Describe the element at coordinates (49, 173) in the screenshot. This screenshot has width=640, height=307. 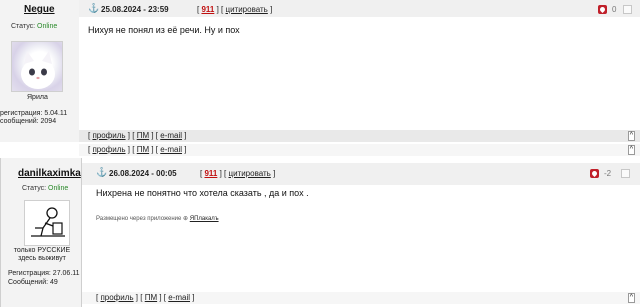
I see `author-nick: danilkaximka` at that location.